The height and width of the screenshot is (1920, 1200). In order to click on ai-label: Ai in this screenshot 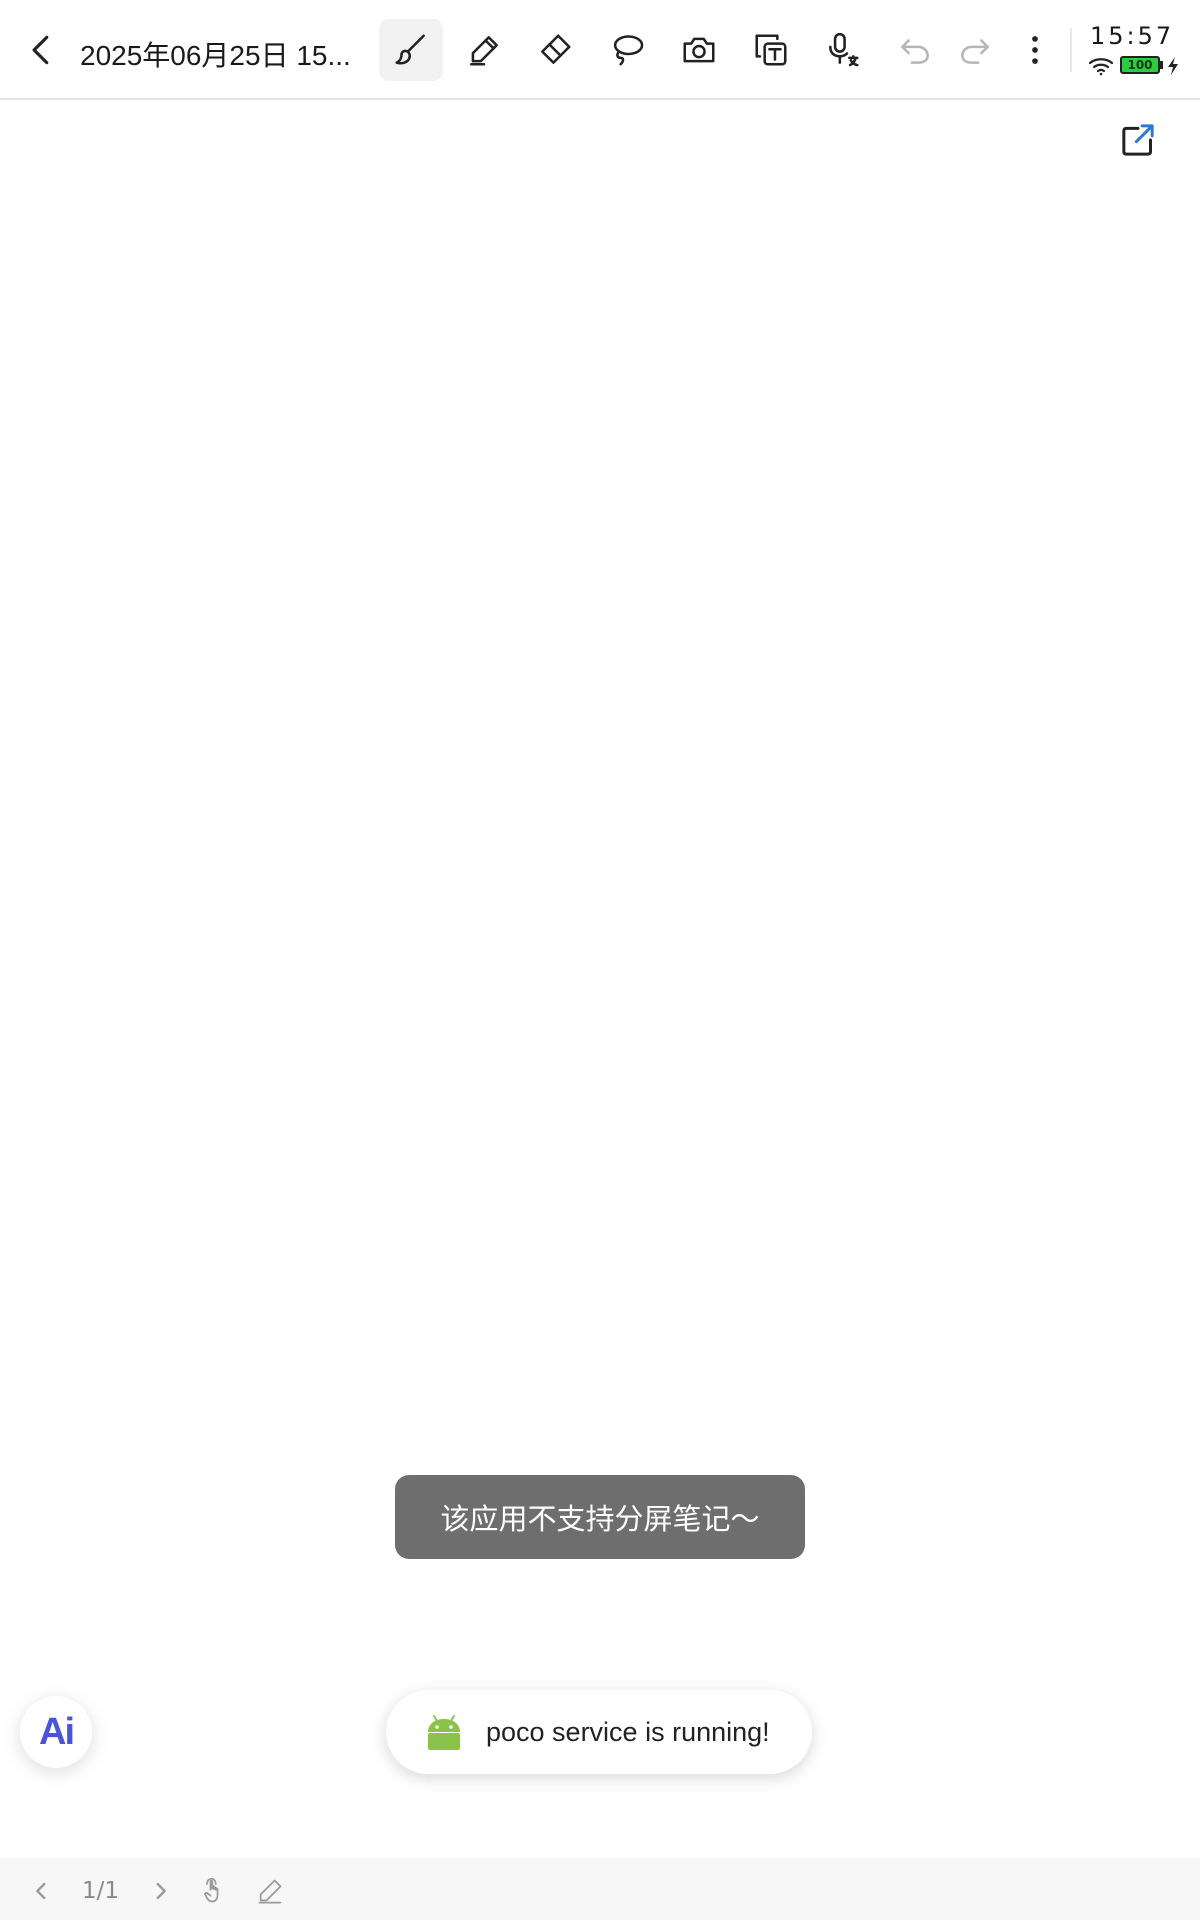, I will do `click(57, 1731)`.